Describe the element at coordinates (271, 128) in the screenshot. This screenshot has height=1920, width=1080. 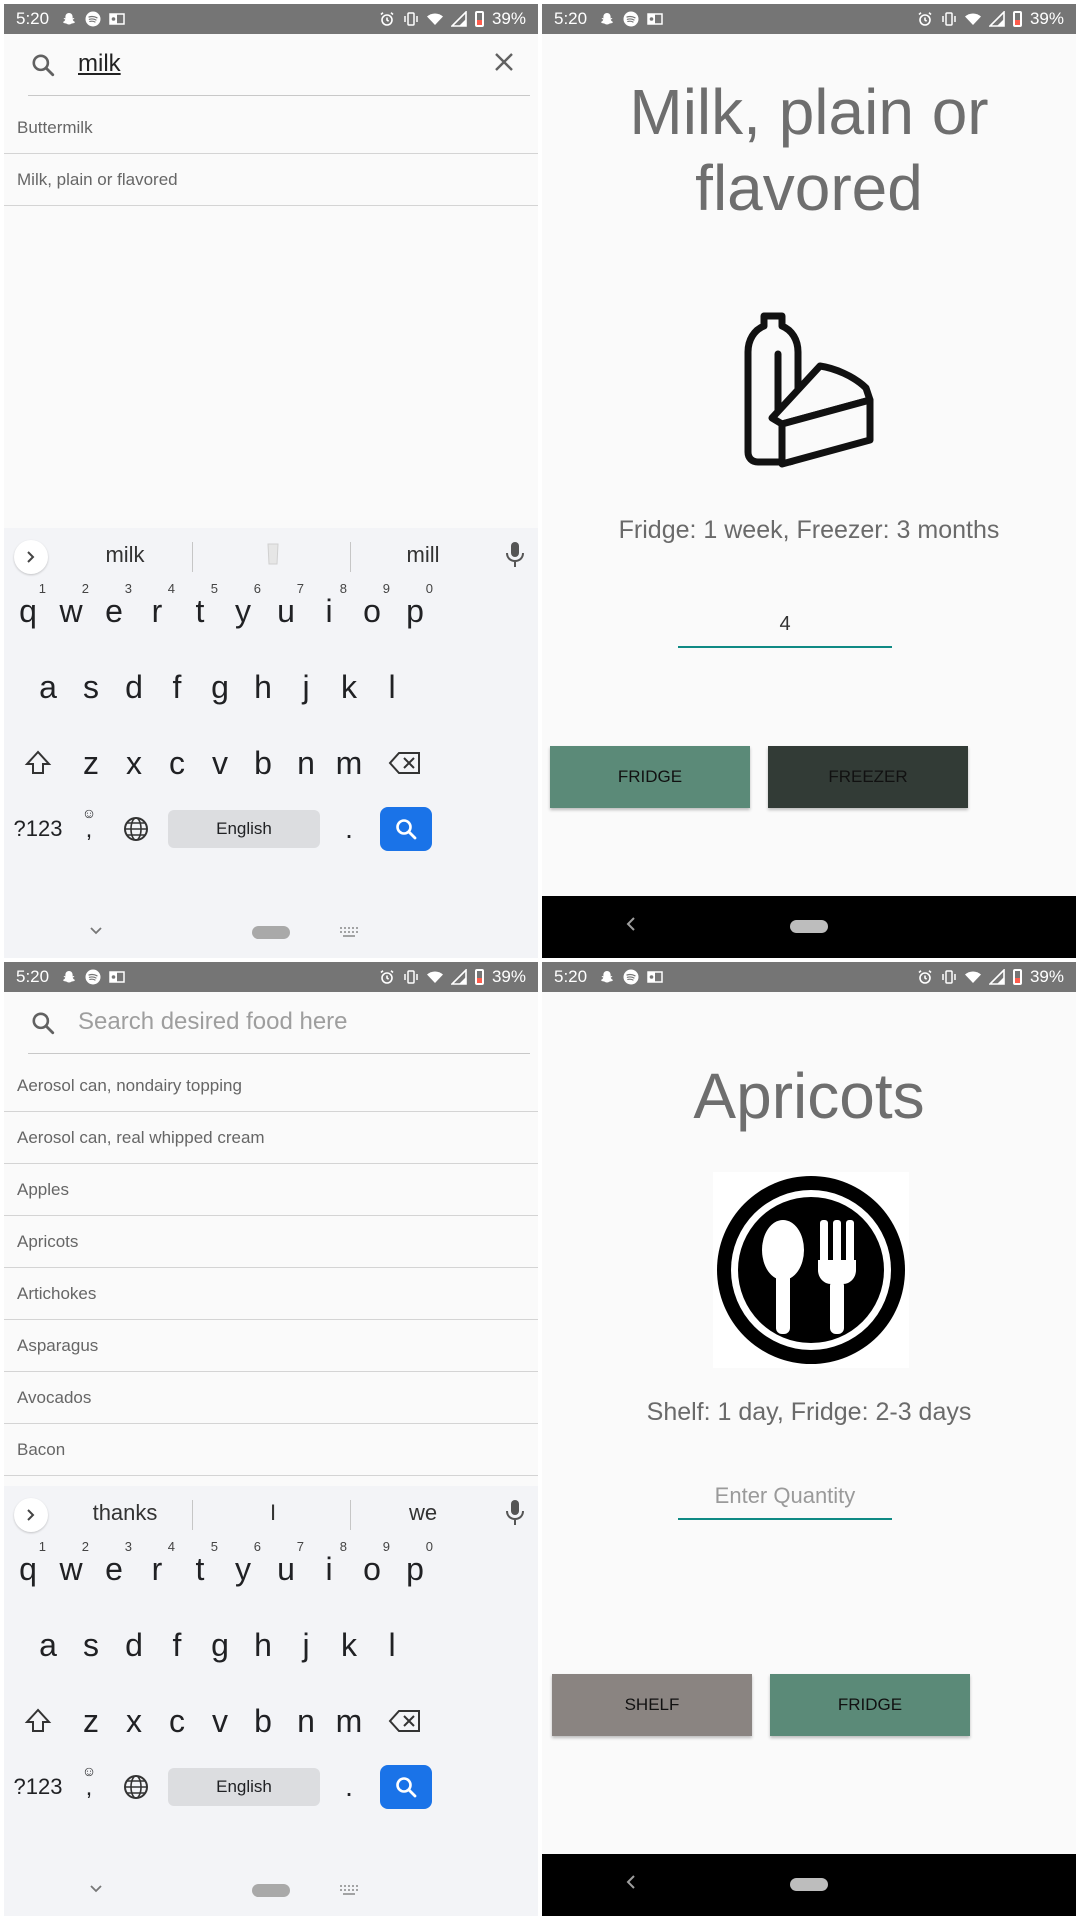
I see `list-item: Buttermilk` at that location.